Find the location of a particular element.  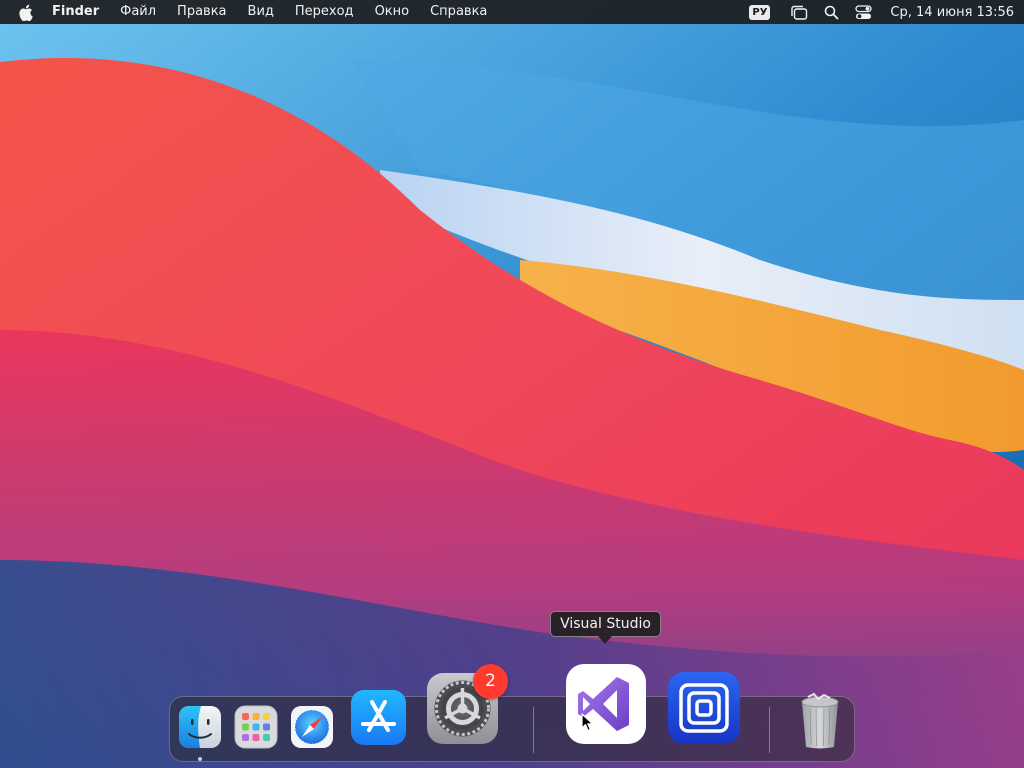

stage-manager-icon is located at coordinates (799, 12).